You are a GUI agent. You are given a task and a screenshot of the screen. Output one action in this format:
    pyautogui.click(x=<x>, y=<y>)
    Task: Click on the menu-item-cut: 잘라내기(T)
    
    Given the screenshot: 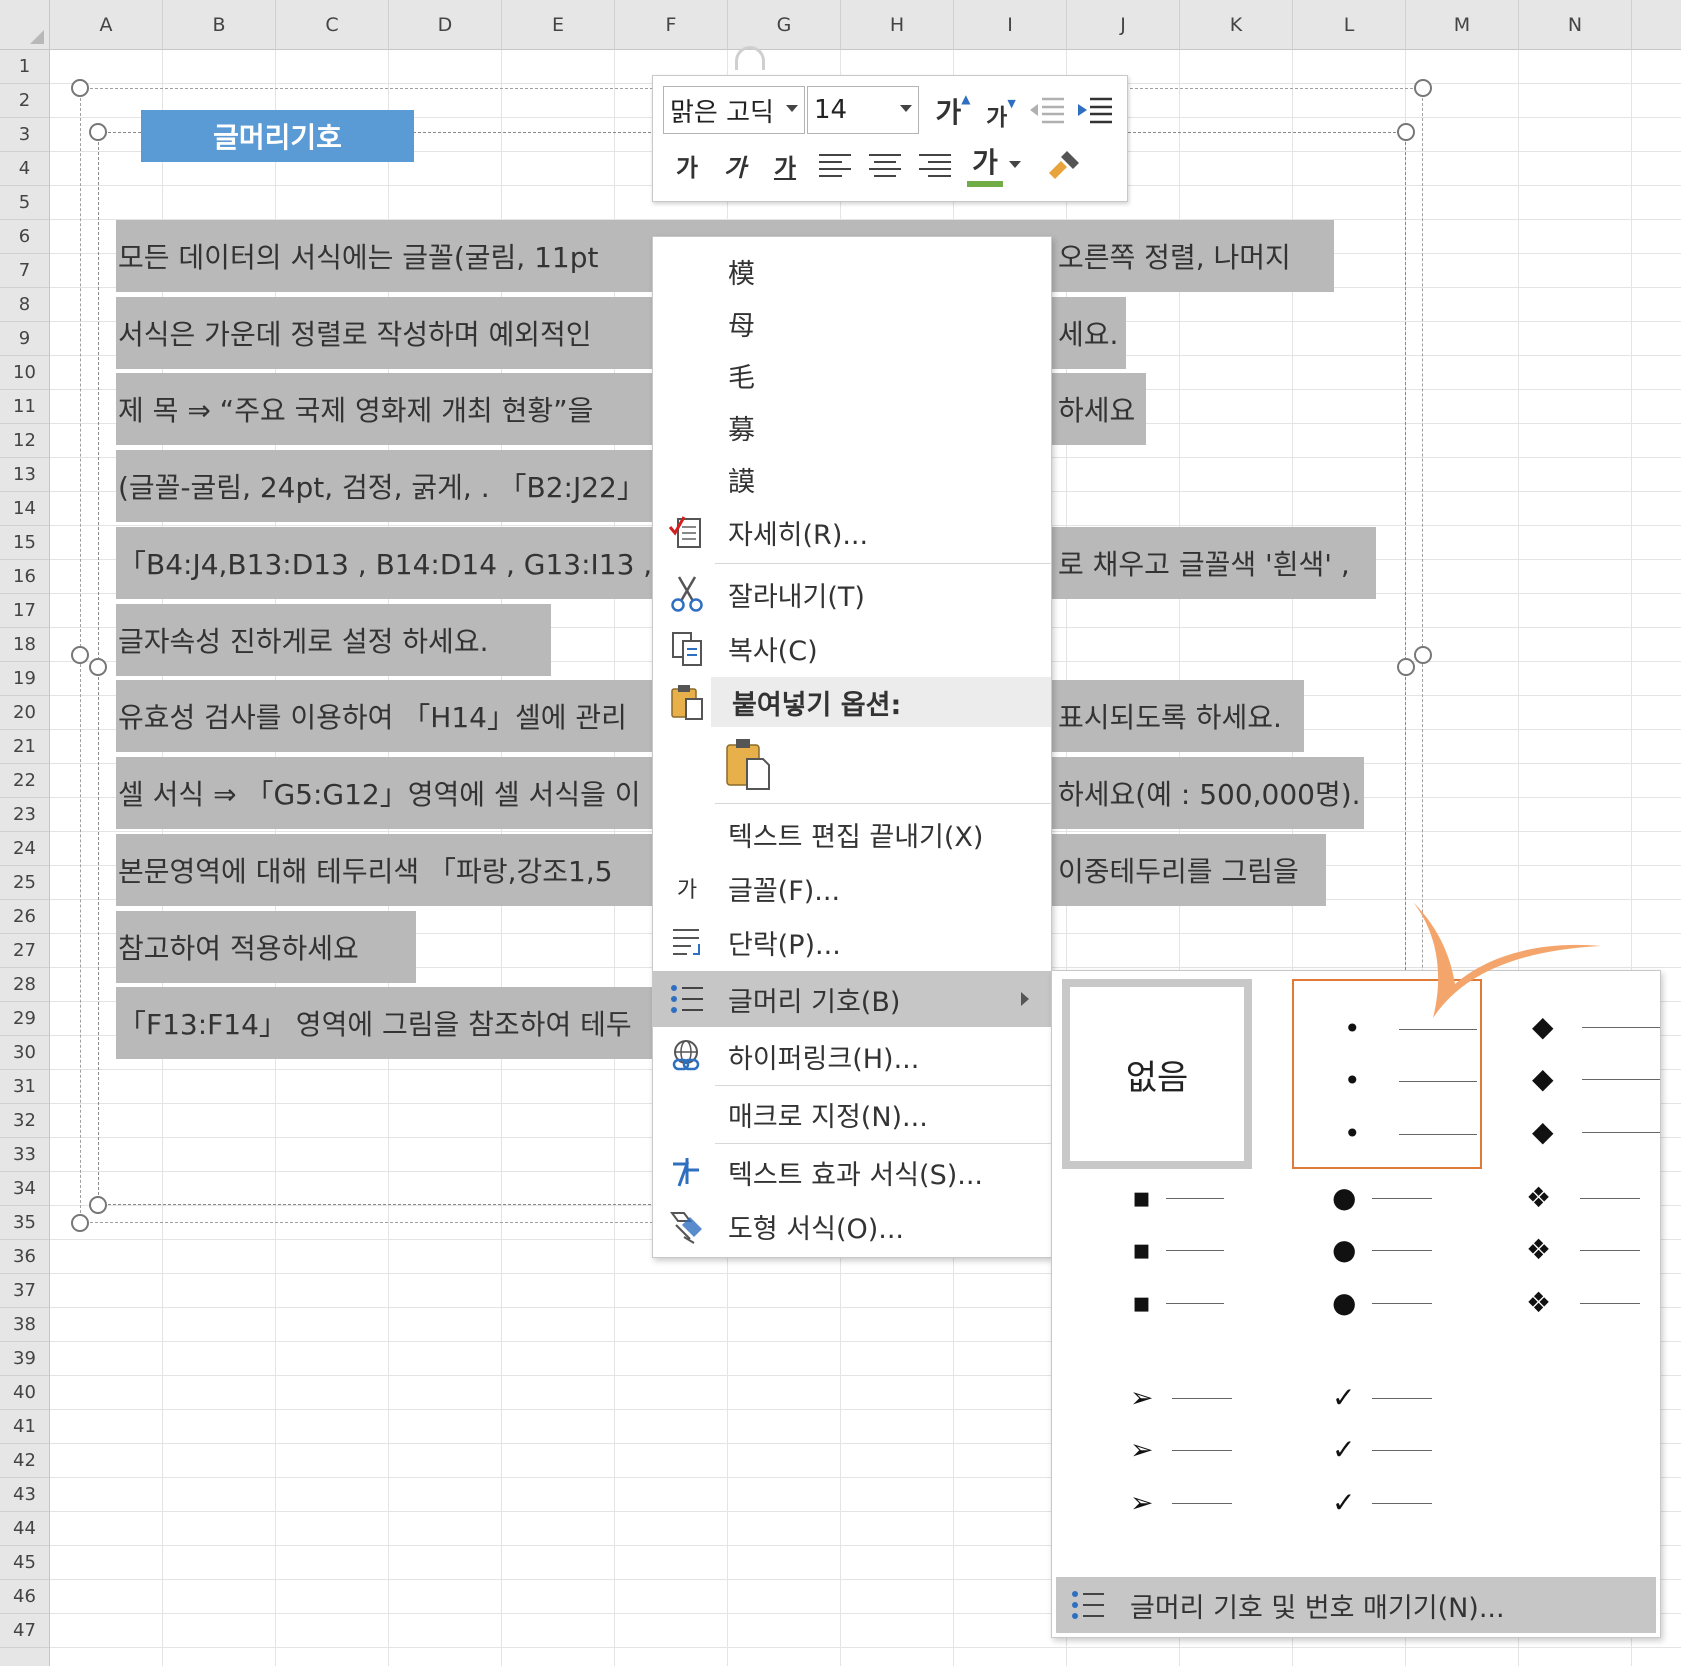 What is the action you would take?
    pyautogui.click(x=852, y=594)
    